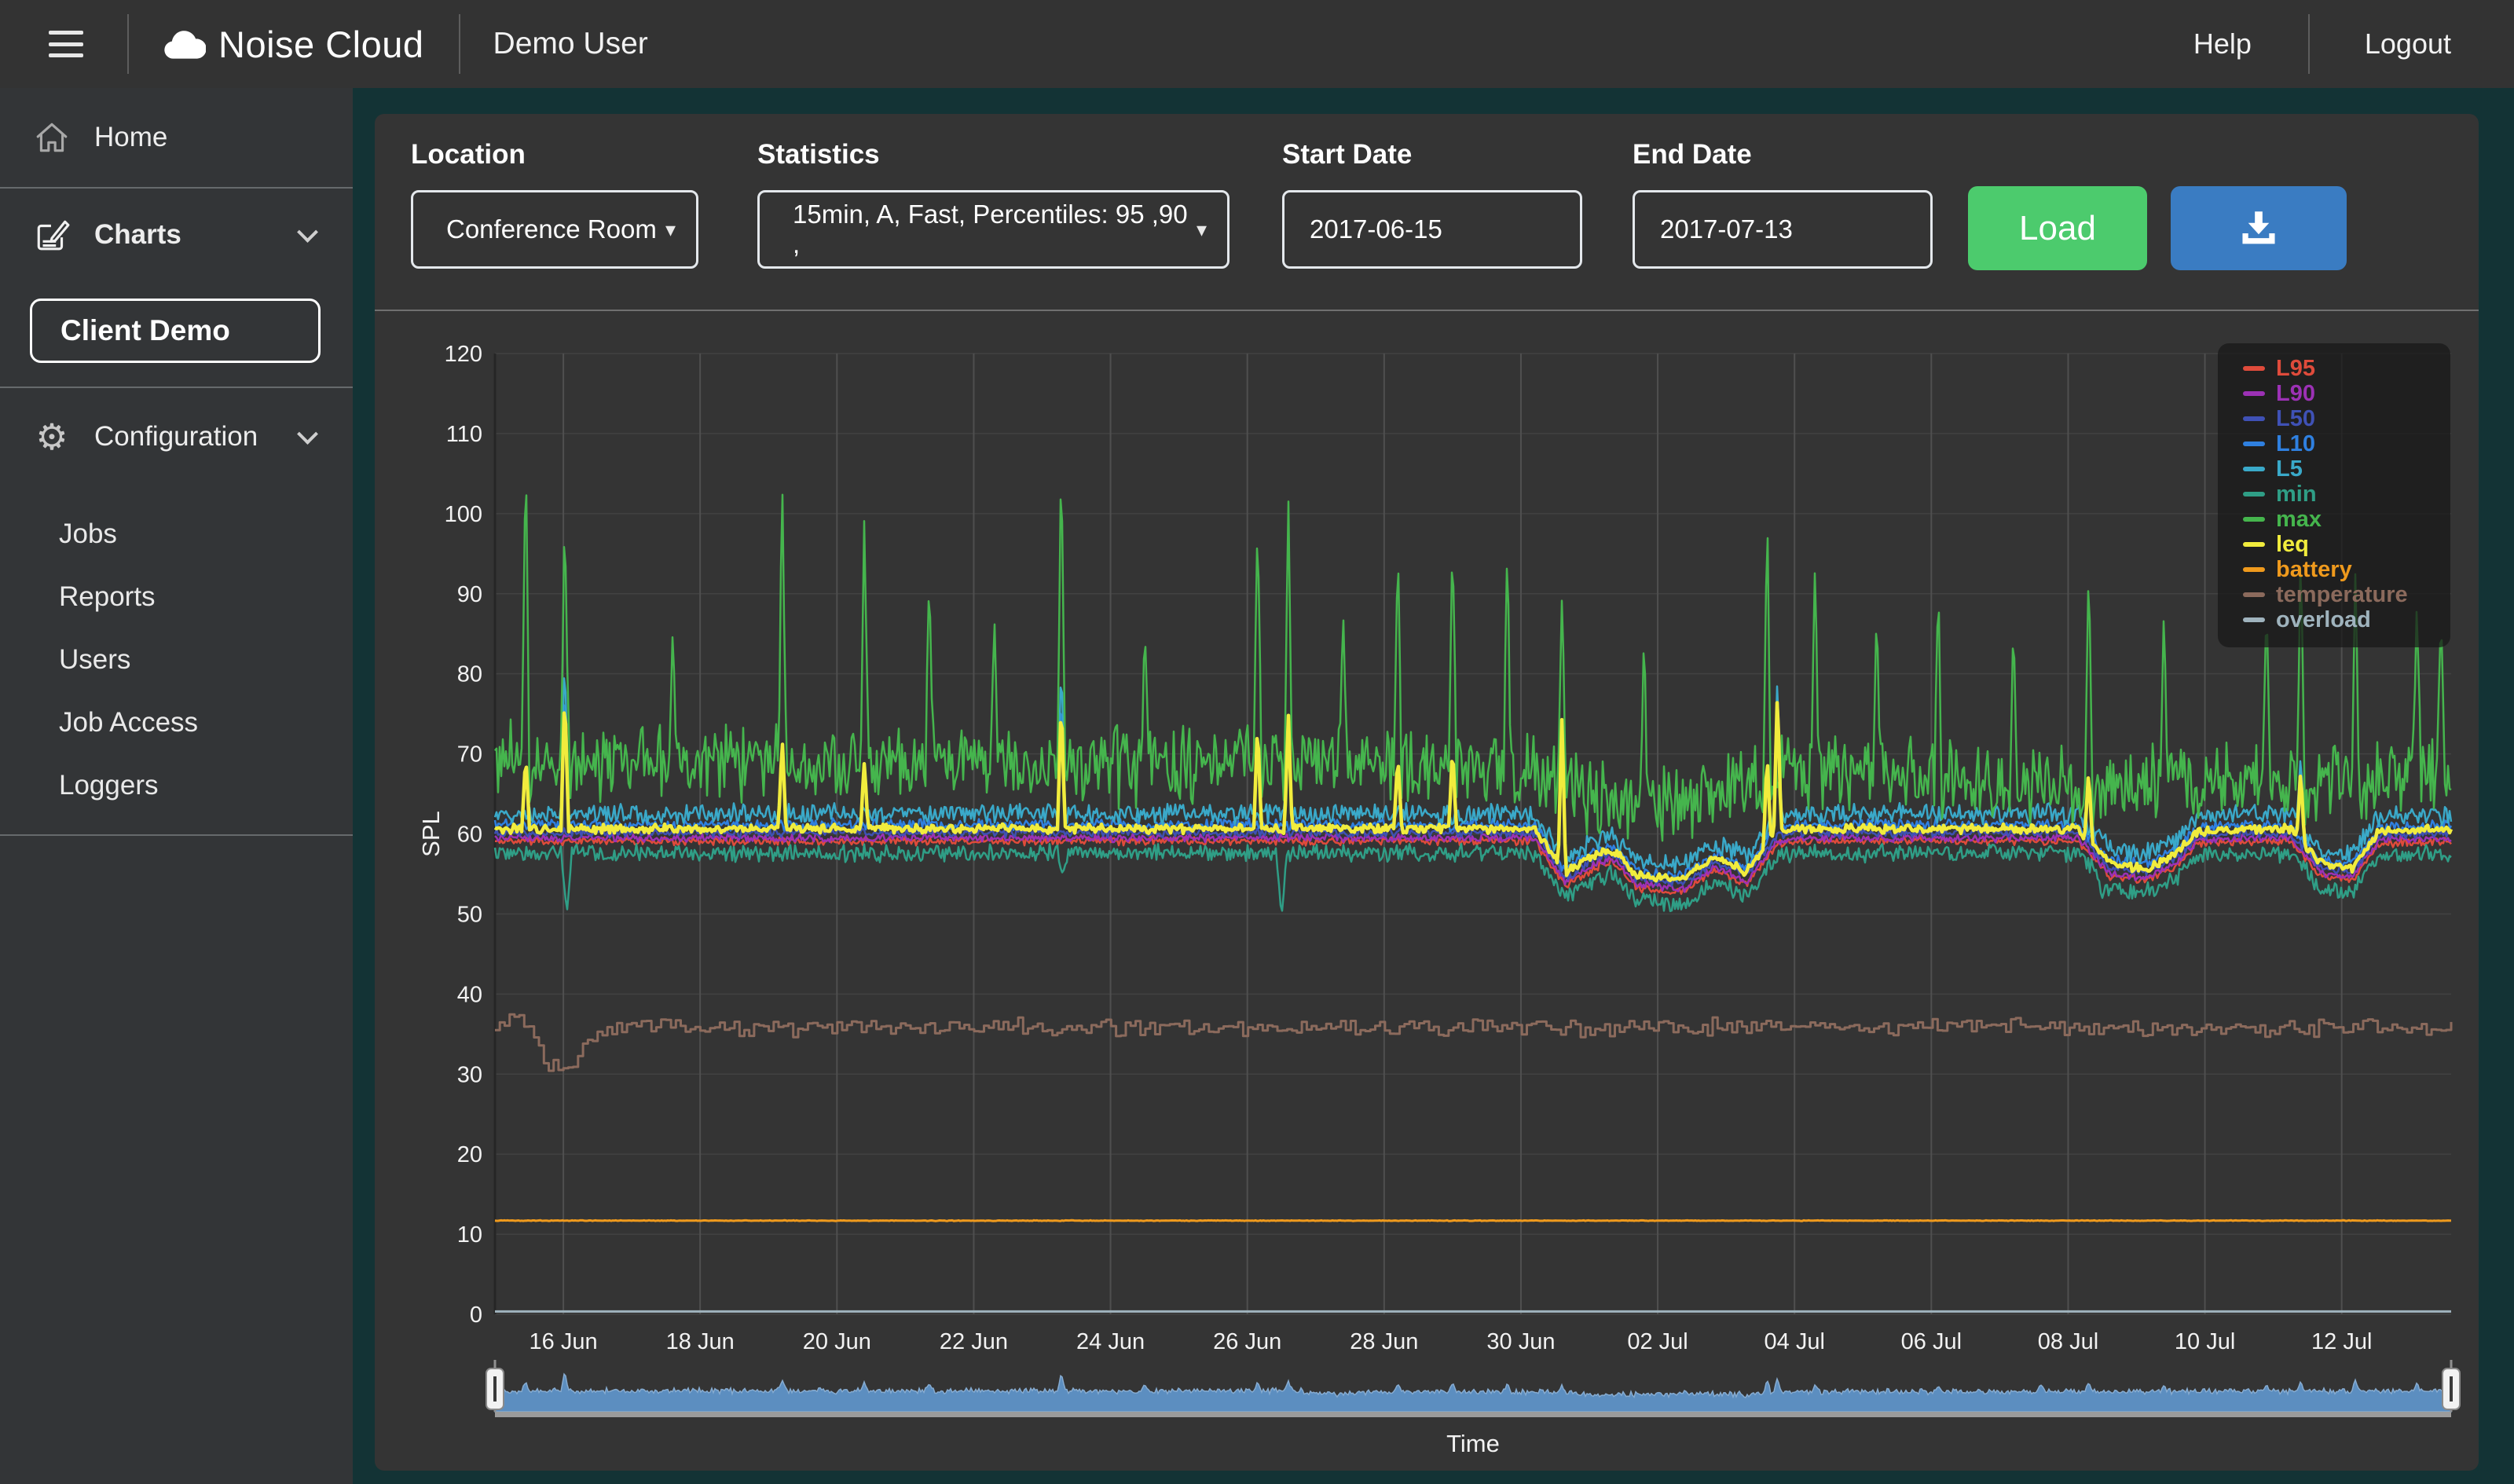 The width and height of the screenshot is (2514, 1484). Describe the element at coordinates (2068, 1341) in the screenshot. I see `axis-tick-label: 08 Jul` at that location.